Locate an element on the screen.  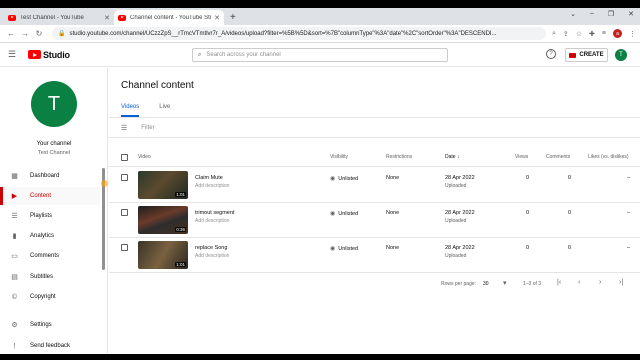
sidebar-item-comments: ▭ Comments is located at coordinates (50, 256).